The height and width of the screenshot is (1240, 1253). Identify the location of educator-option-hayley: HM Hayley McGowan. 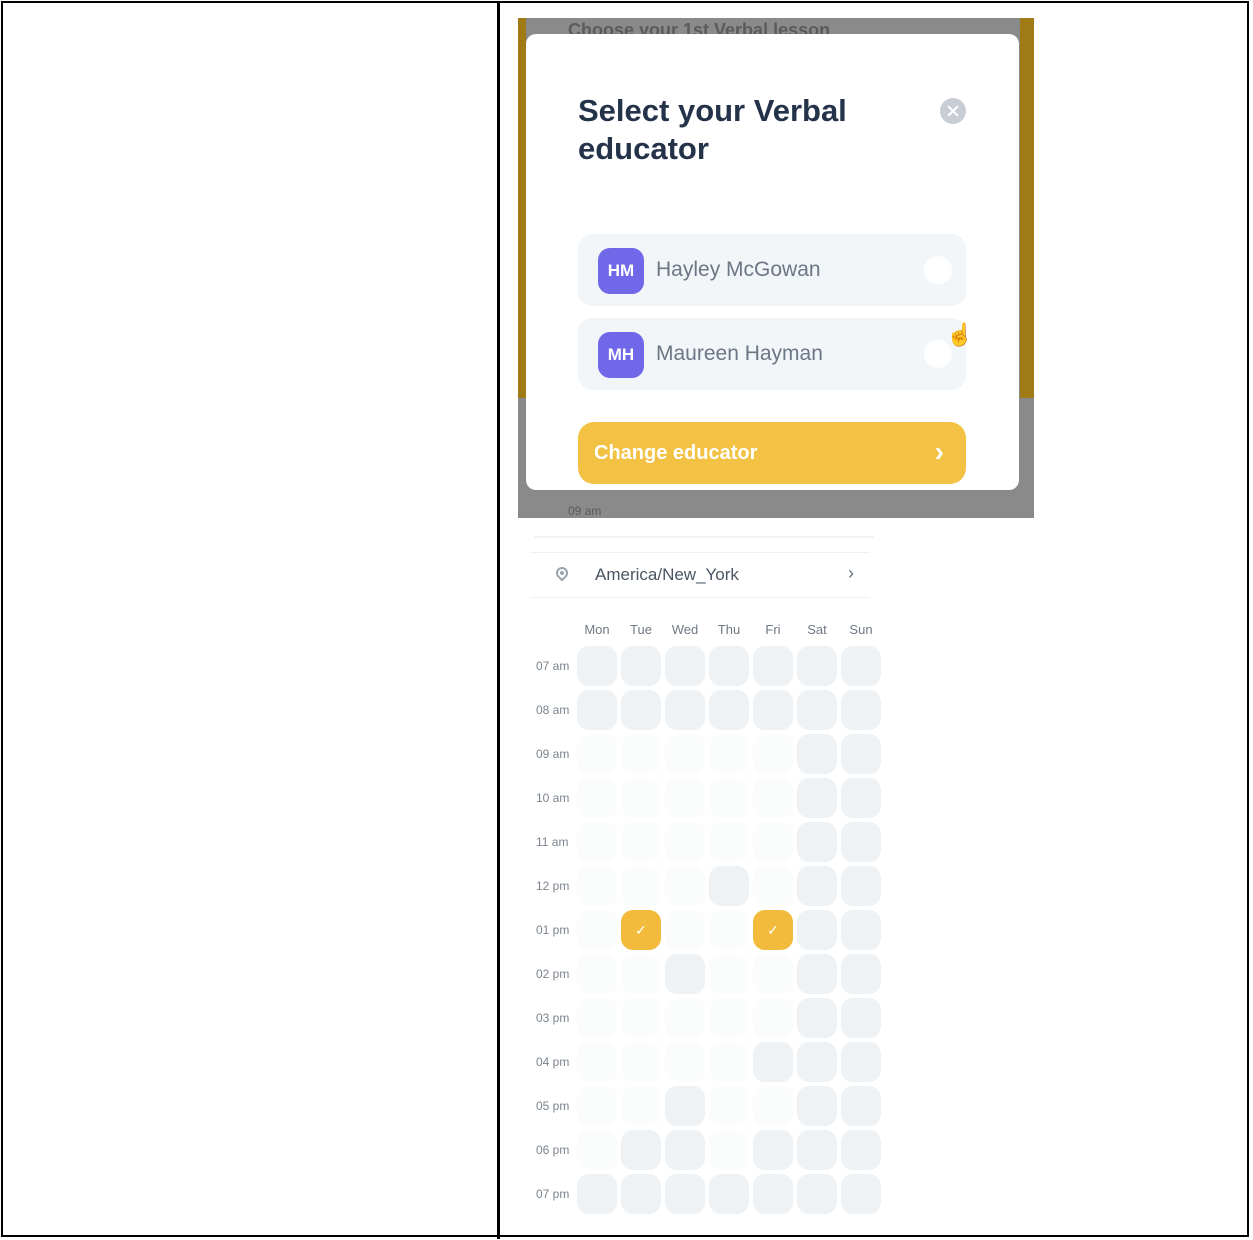
(772, 270).